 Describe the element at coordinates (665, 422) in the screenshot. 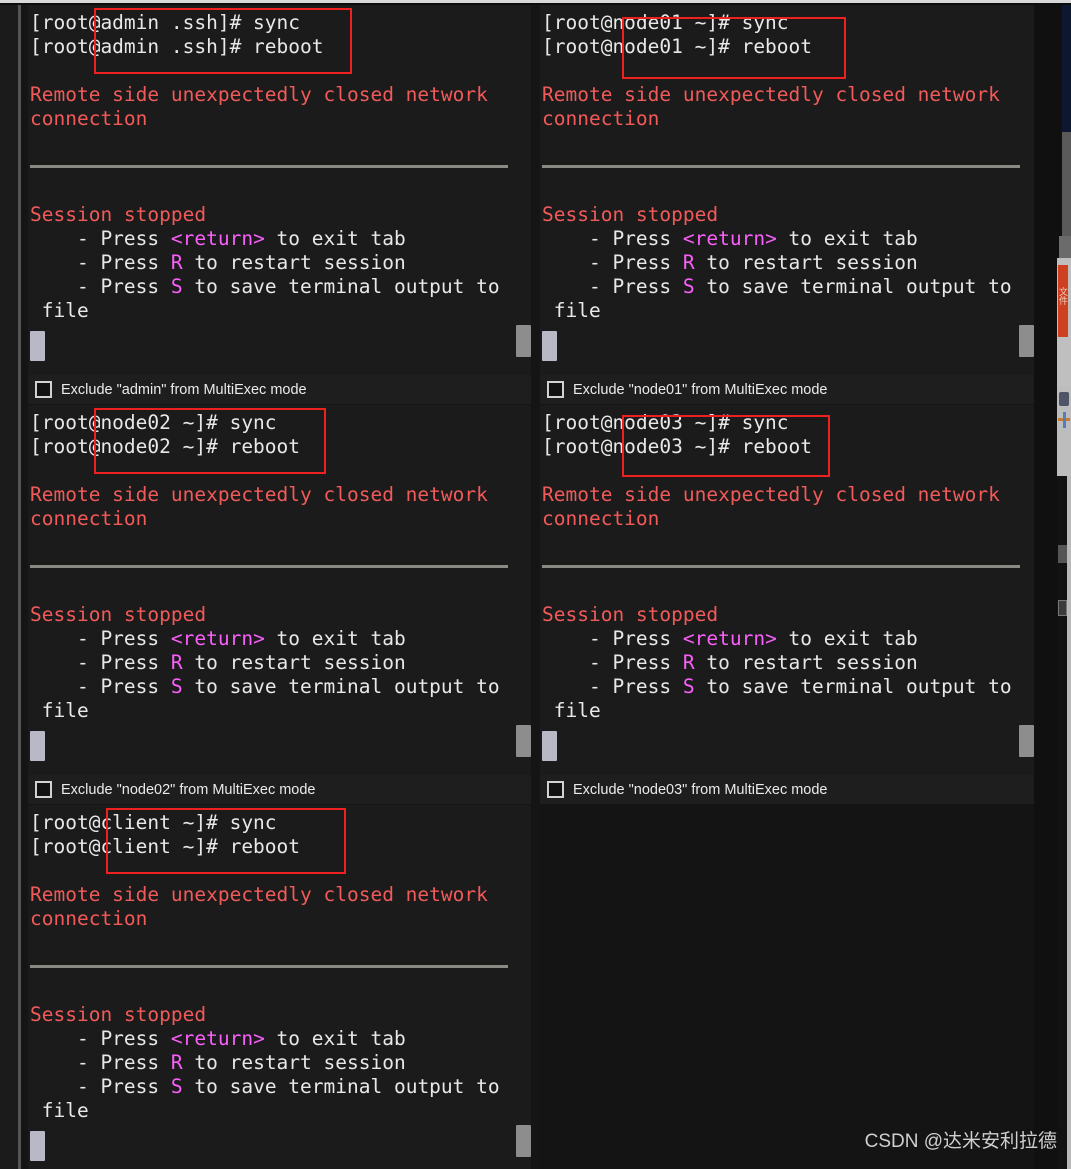

I see `shell-prompt-line: [root@node03 ~]# sync` at that location.